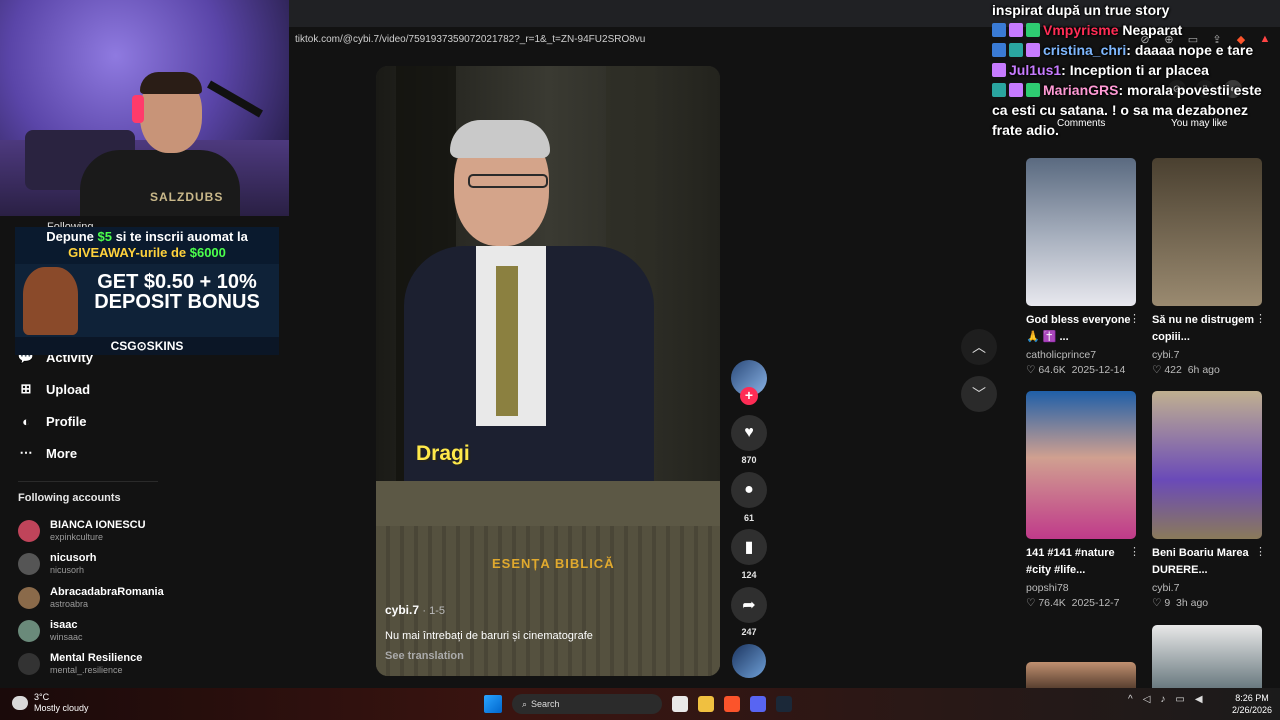 This screenshot has height=720, width=1280. I want to click on like-button: ♥, so click(749, 433).